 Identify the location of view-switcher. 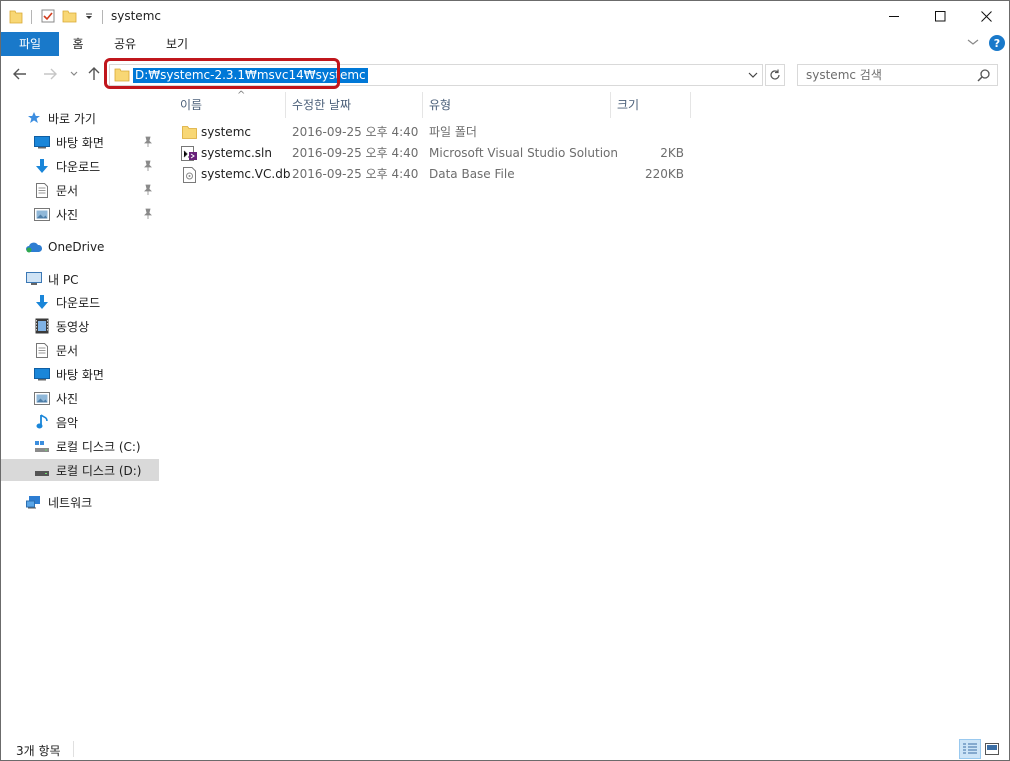
(981, 749).